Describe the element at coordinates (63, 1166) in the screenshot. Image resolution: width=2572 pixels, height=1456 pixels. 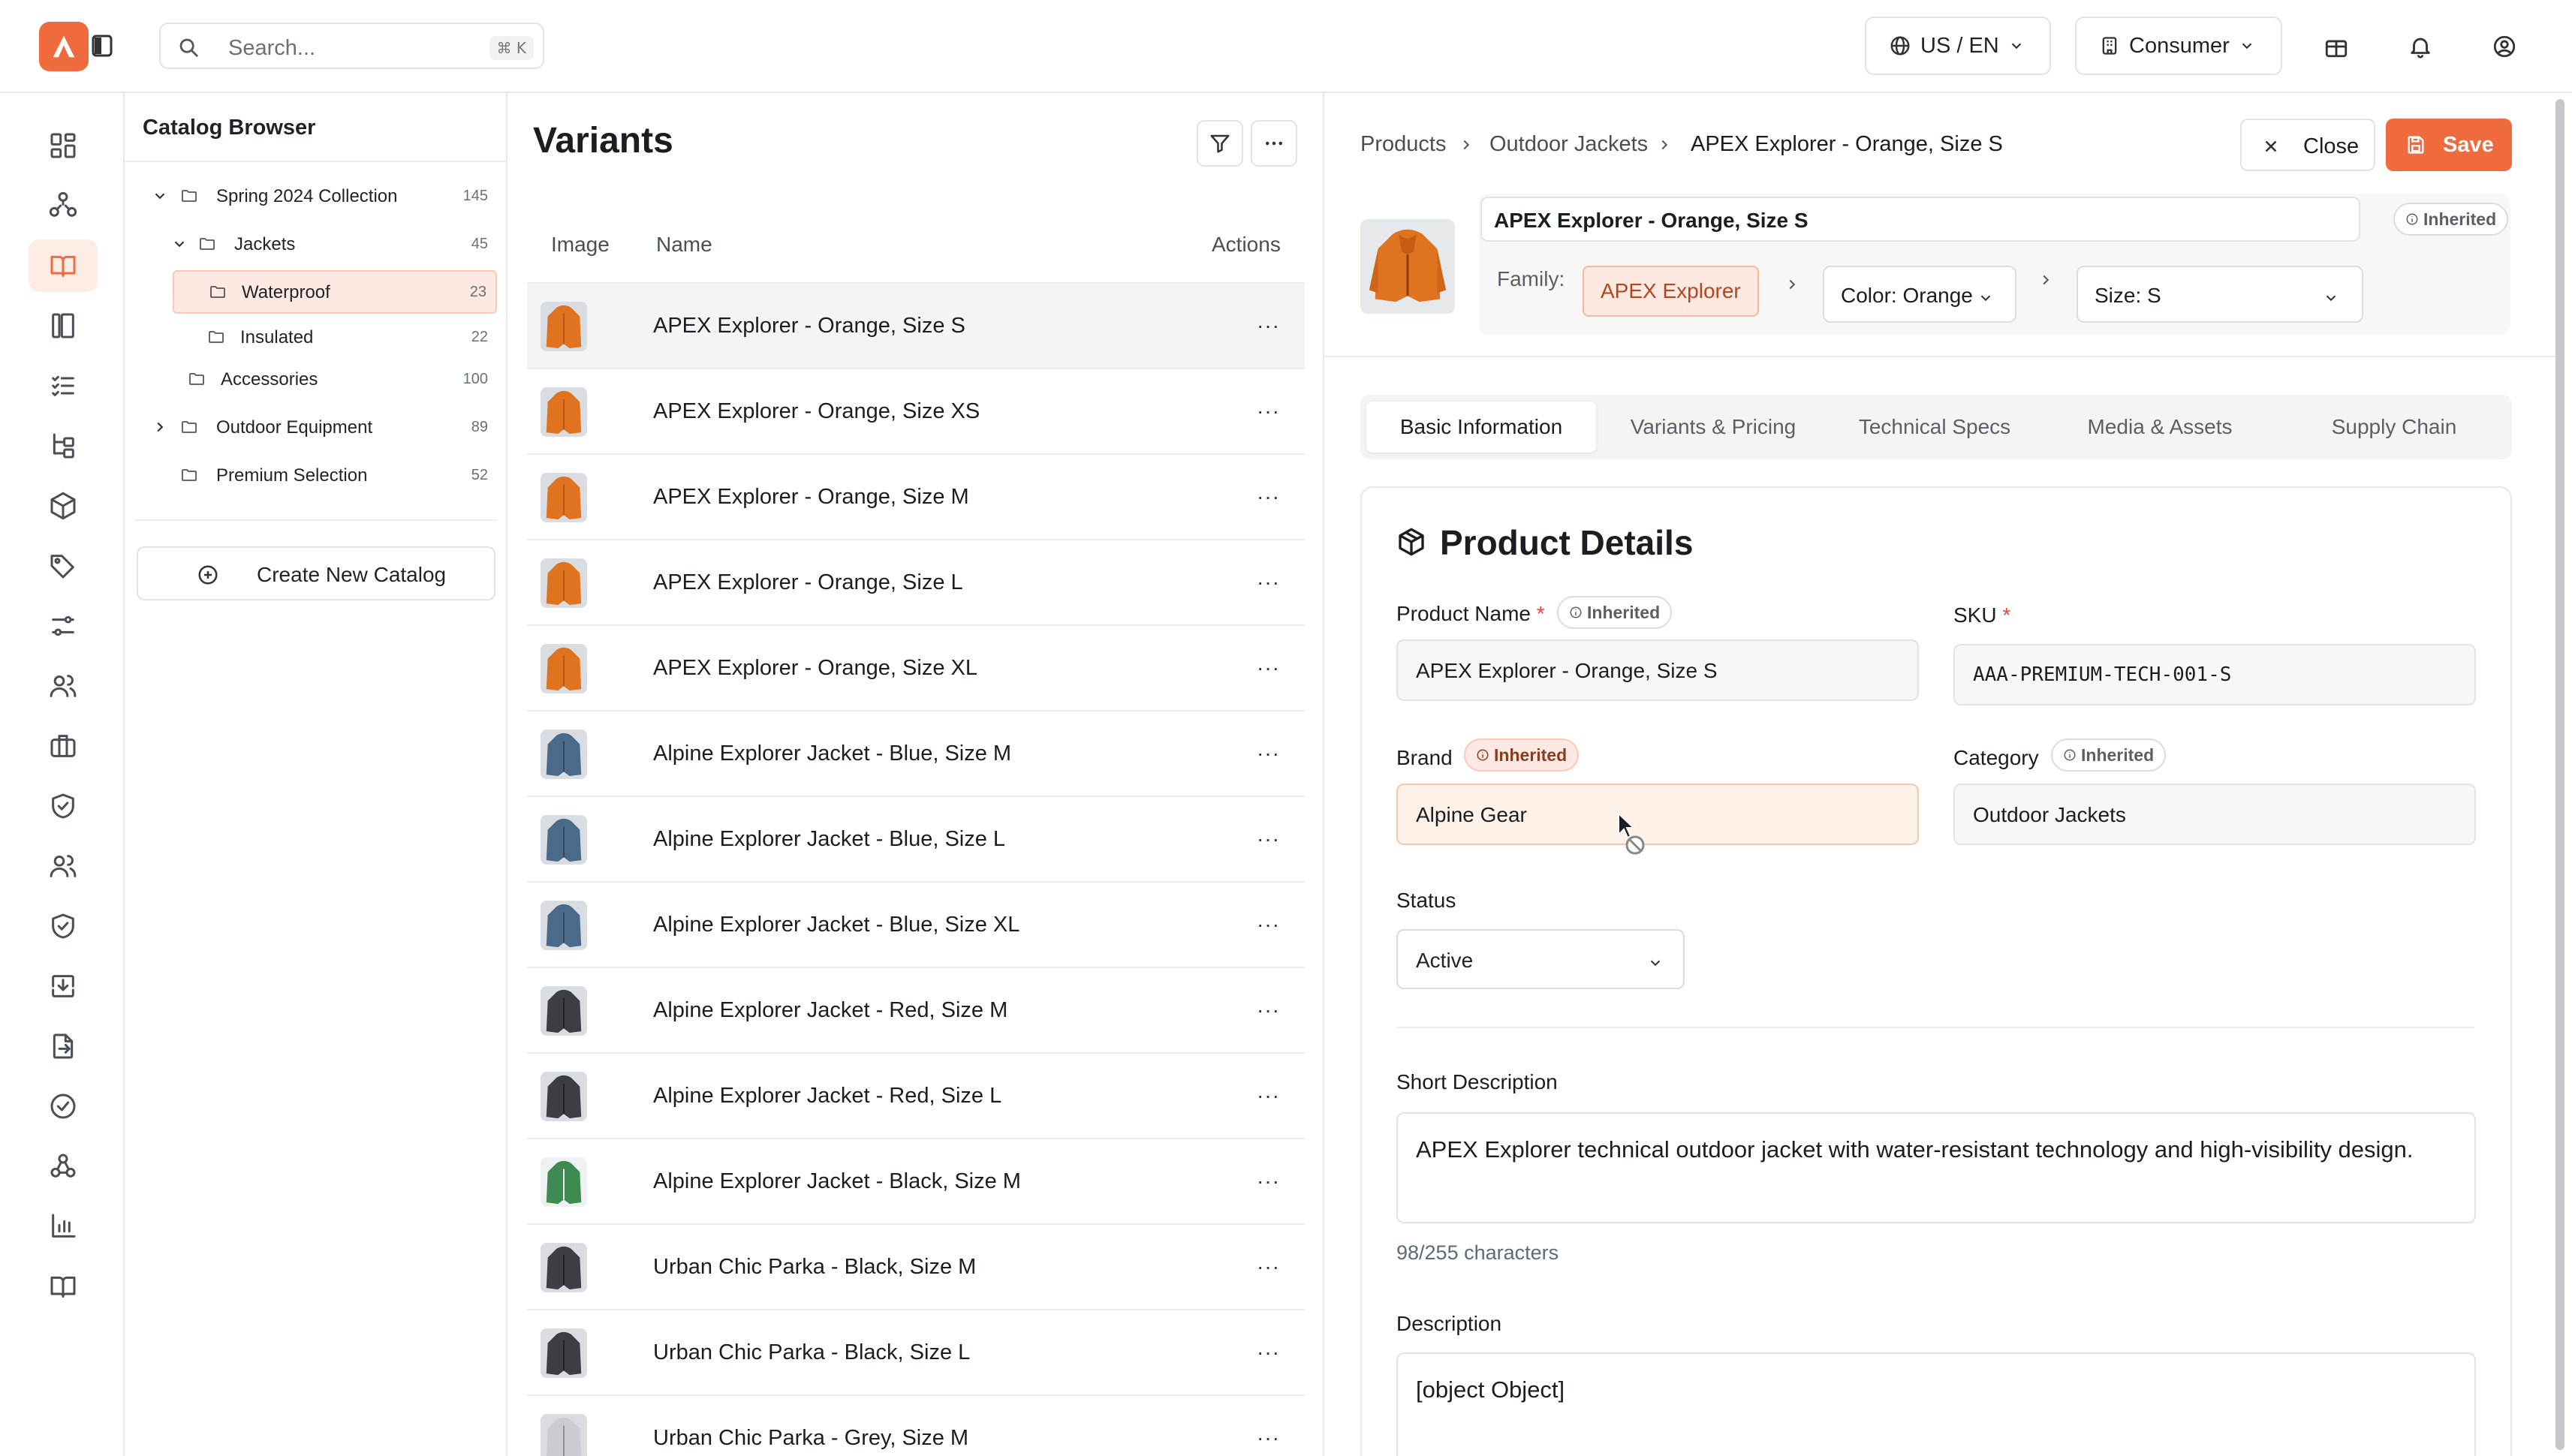
I see `rail-item-webhook` at that location.